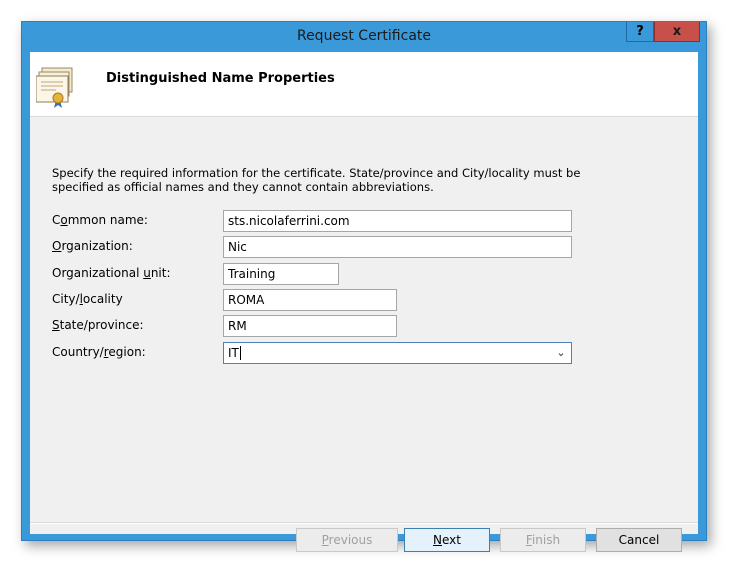 The height and width of the screenshot is (584, 750). Describe the element at coordinates (640, 32) in the screenshot. I see `help-button: ?` at that location.